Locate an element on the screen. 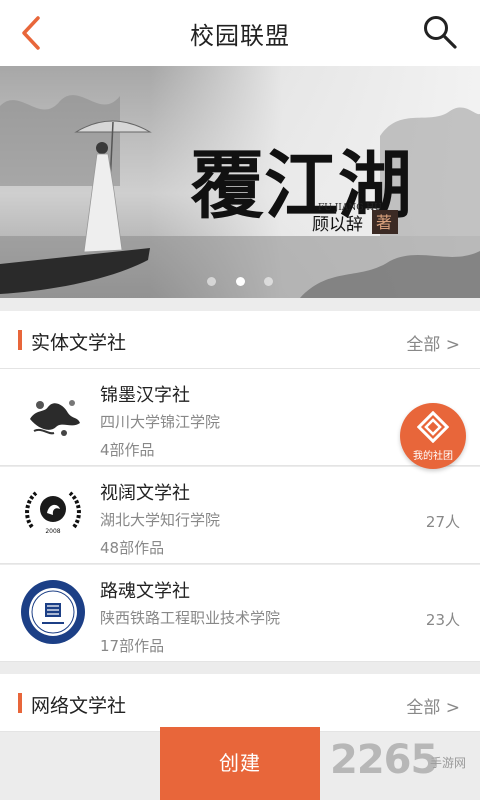  section-title: 实体文学社 is located at coordinates (79, 343).